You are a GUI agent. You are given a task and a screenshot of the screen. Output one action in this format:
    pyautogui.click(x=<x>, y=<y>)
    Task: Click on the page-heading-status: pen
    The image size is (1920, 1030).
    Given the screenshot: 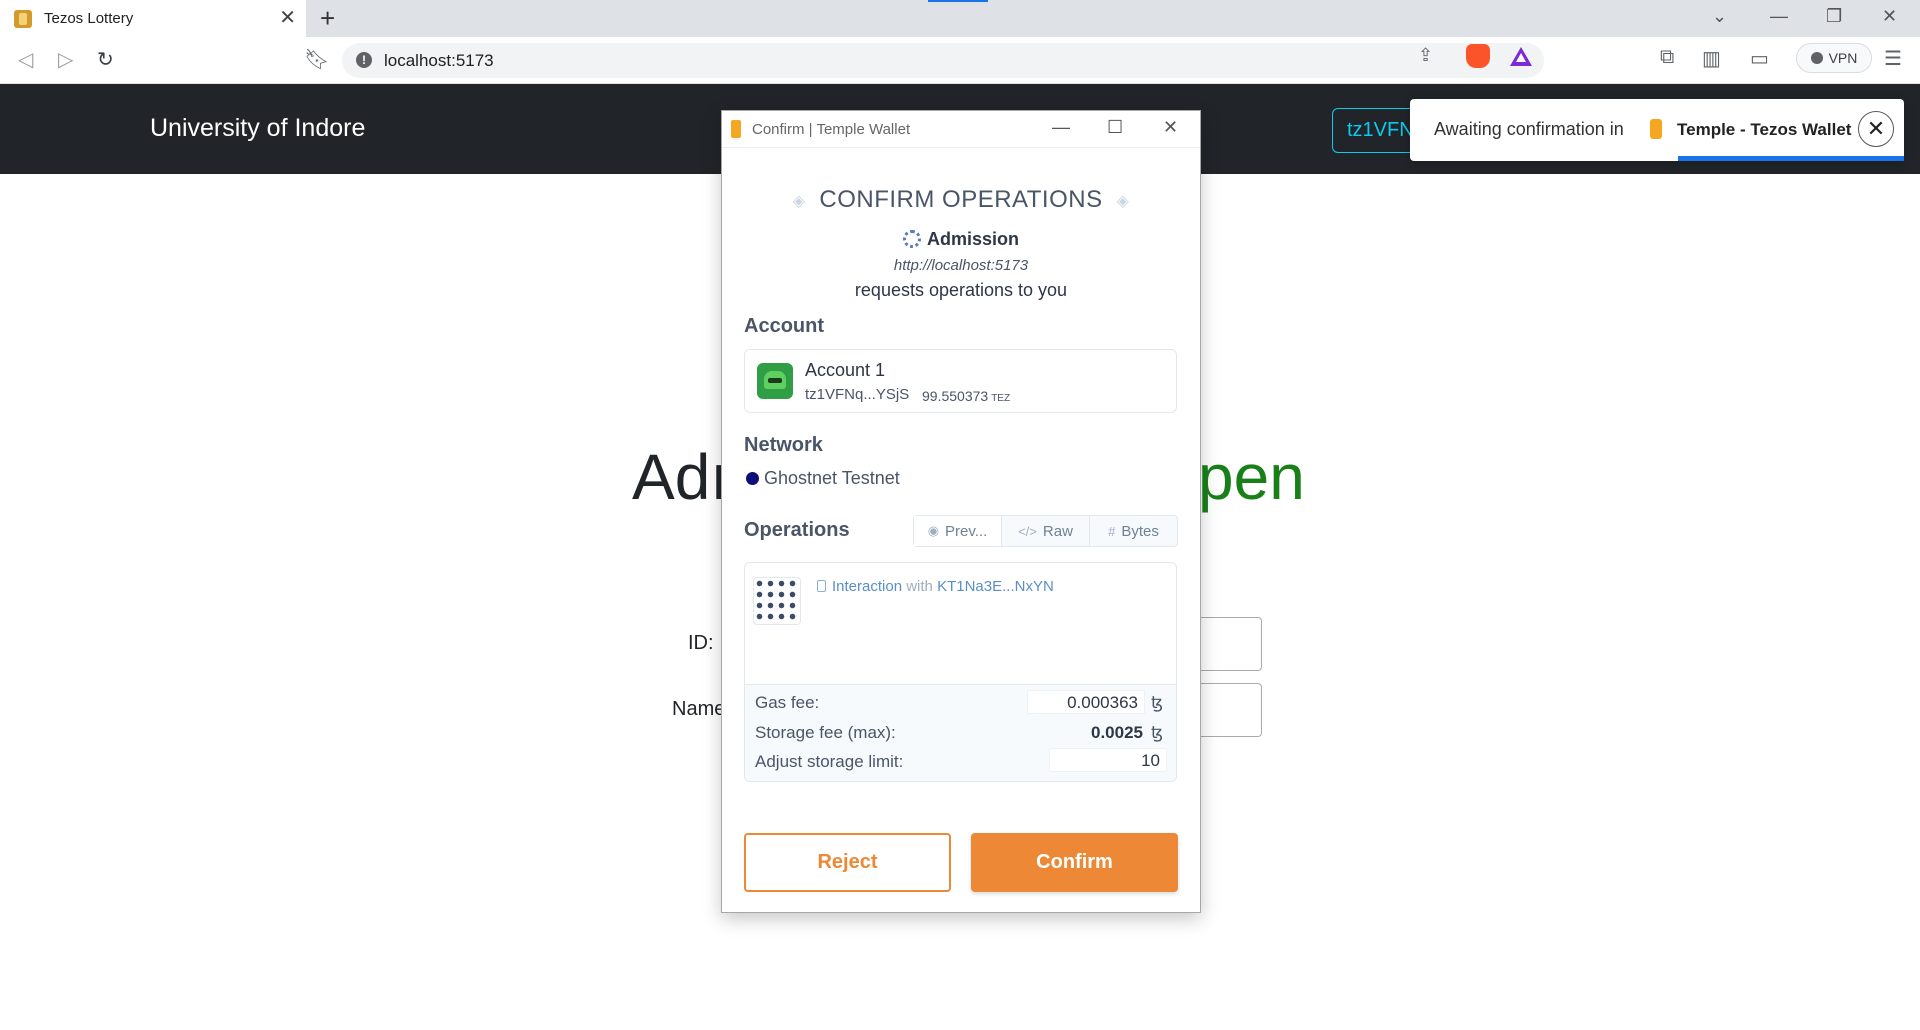 What is the action you would take?
    pyautogui.click(x=1251, y=477)
    